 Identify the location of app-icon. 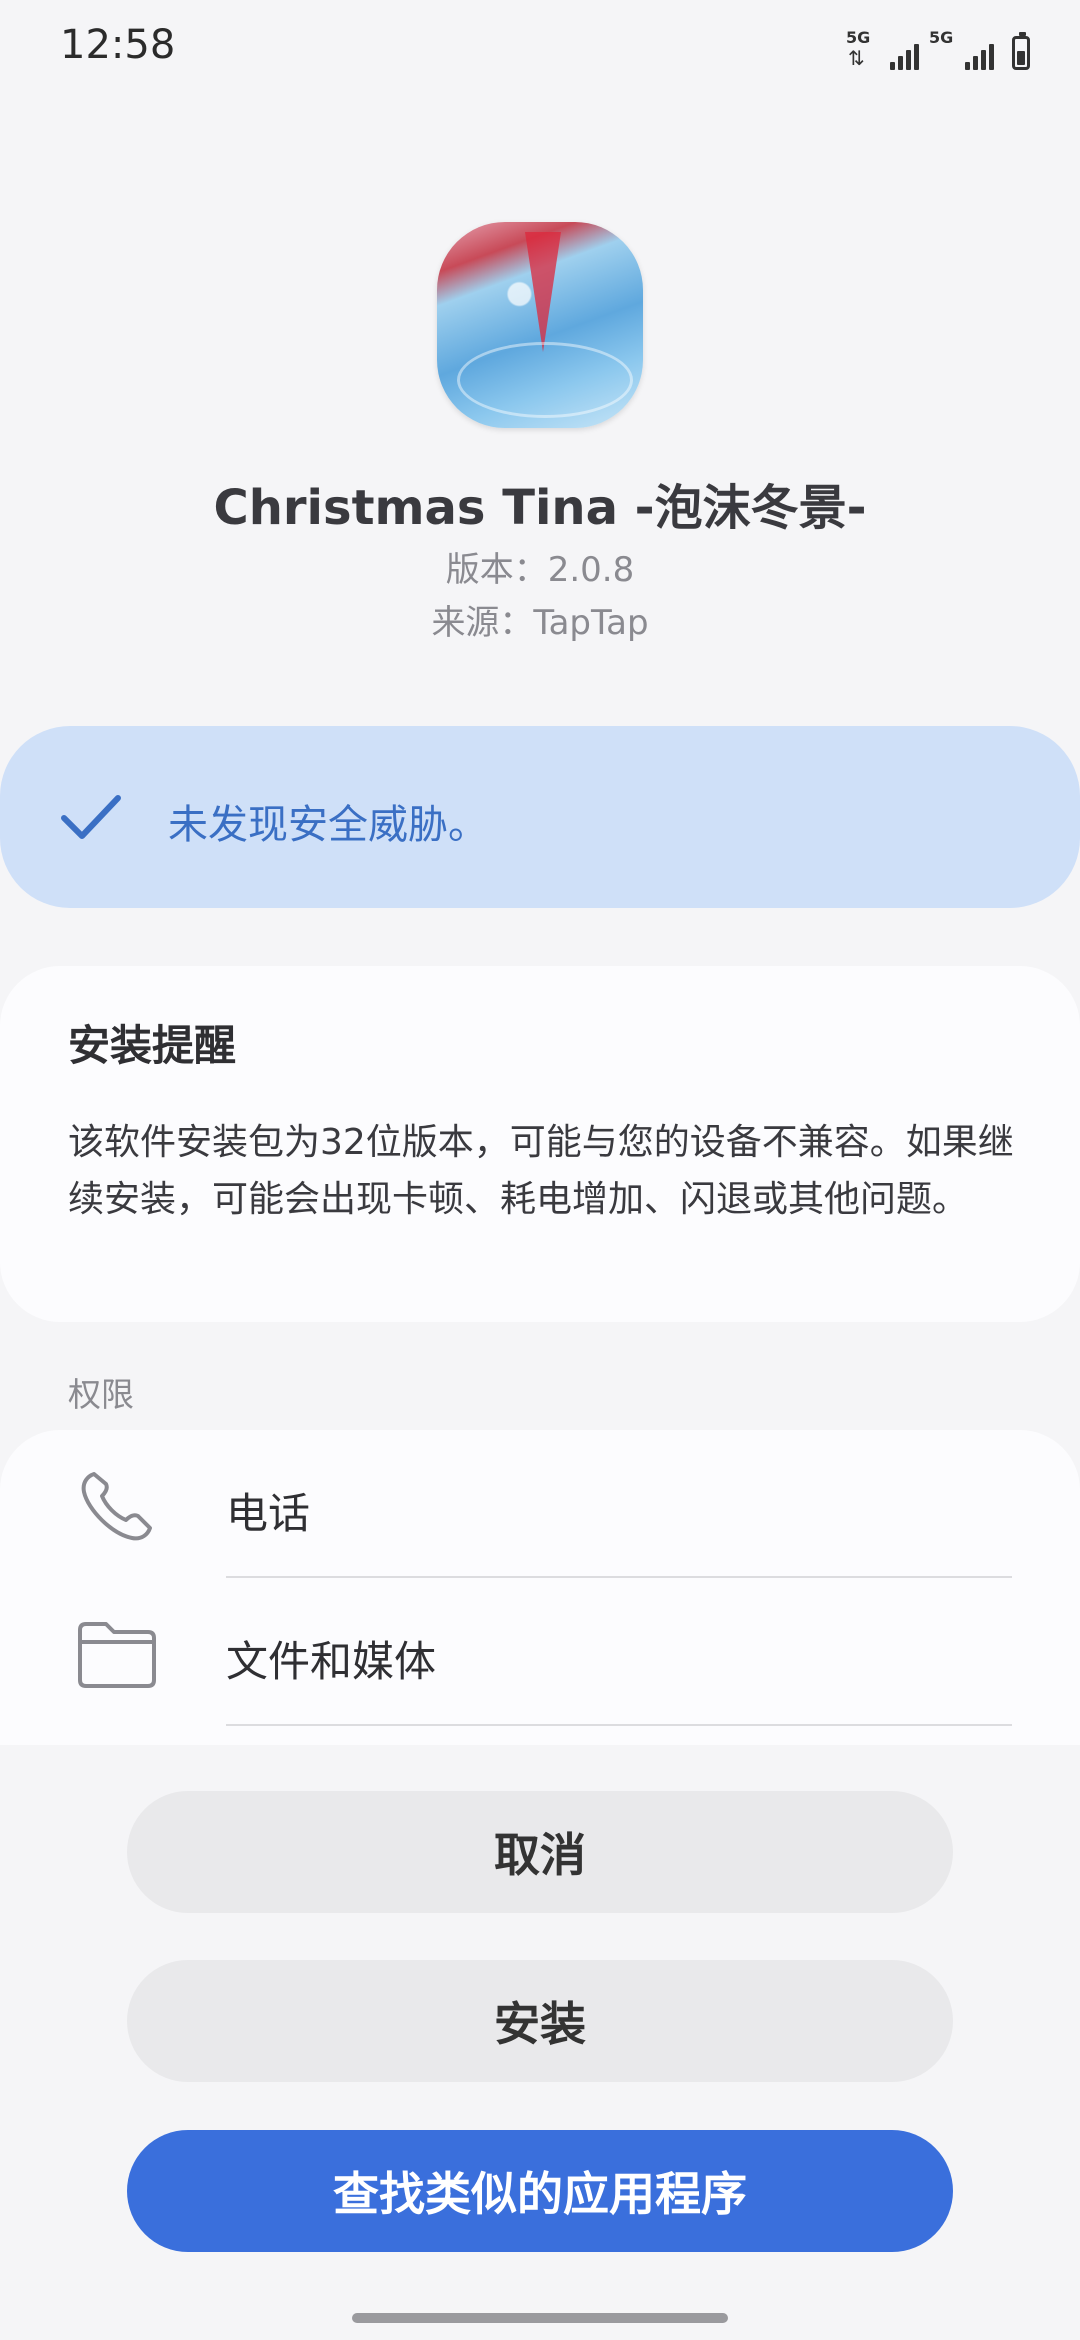
(540, 325).